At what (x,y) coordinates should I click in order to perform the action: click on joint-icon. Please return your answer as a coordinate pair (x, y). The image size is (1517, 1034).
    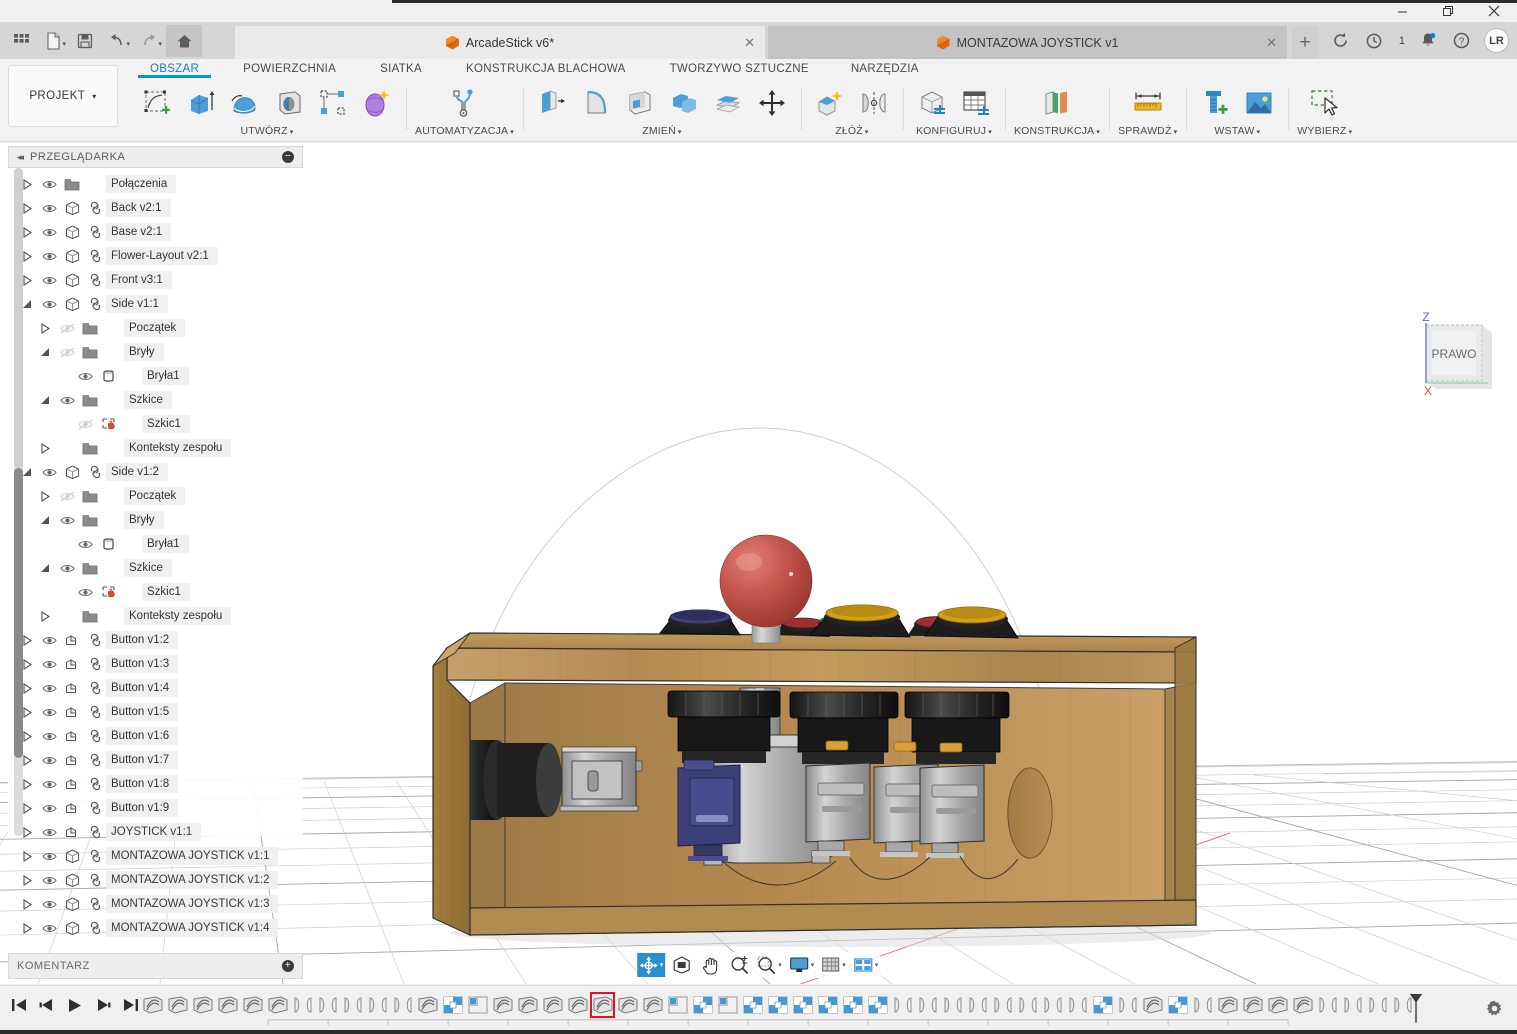
    Looking at the image, I should click on (874, 103).